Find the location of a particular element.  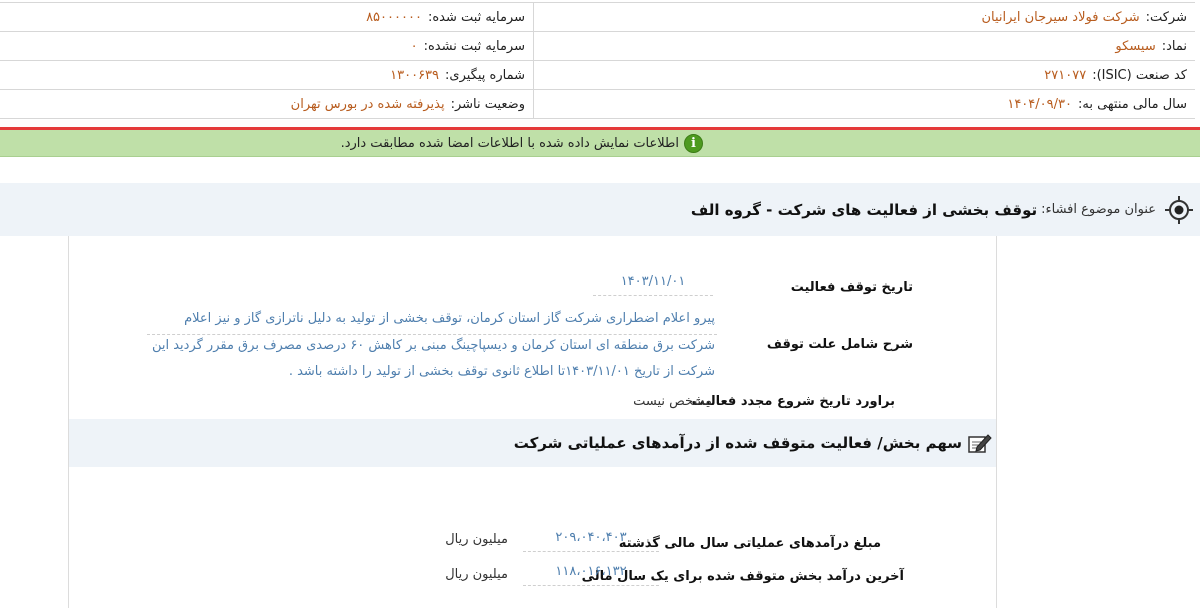

publisher-status-label: وضعیت ناشر: is located at coordinates (487, 104).